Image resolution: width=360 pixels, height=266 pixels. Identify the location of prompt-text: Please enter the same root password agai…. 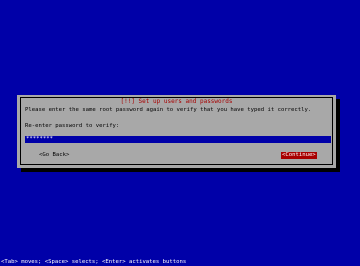
(168, 110).